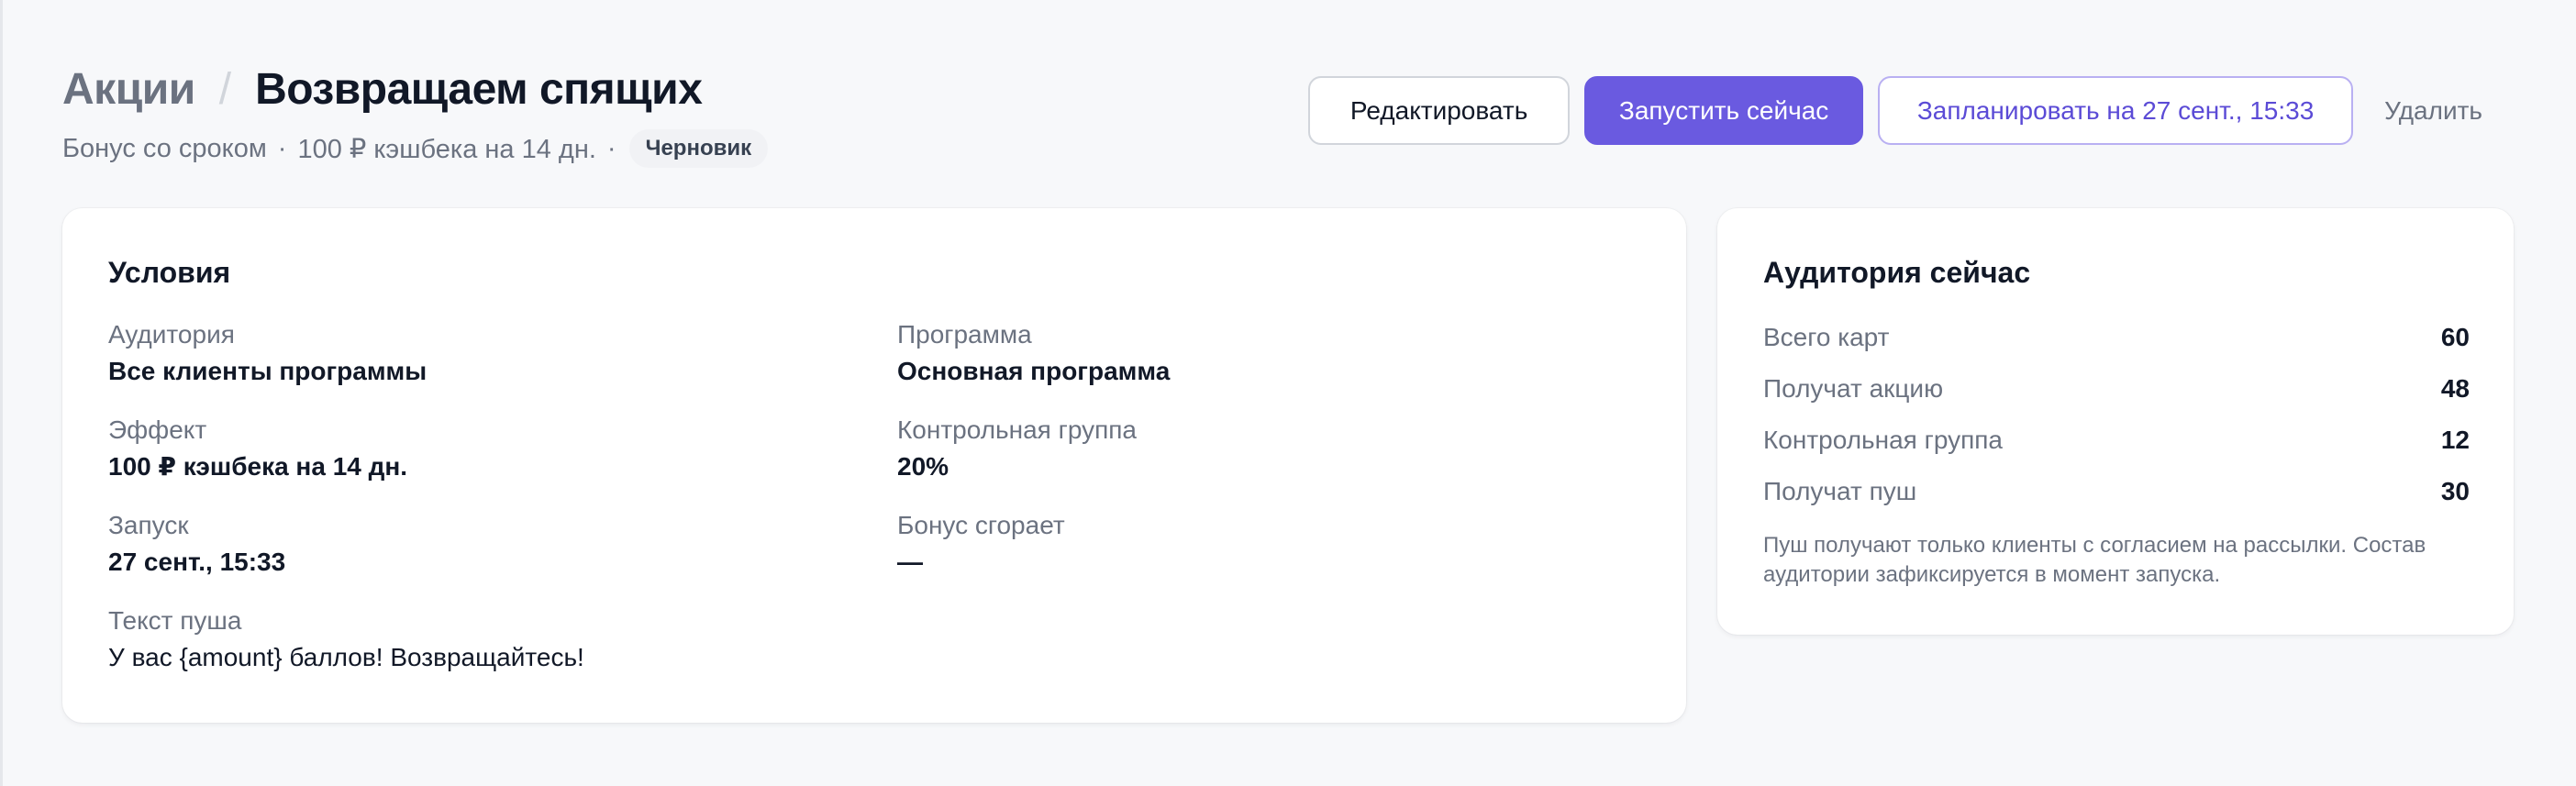 The width and height of the screenshot is (2576, 786). I want to click on stat-row-recipients: Получат акцию 48, so click(2116, 389).